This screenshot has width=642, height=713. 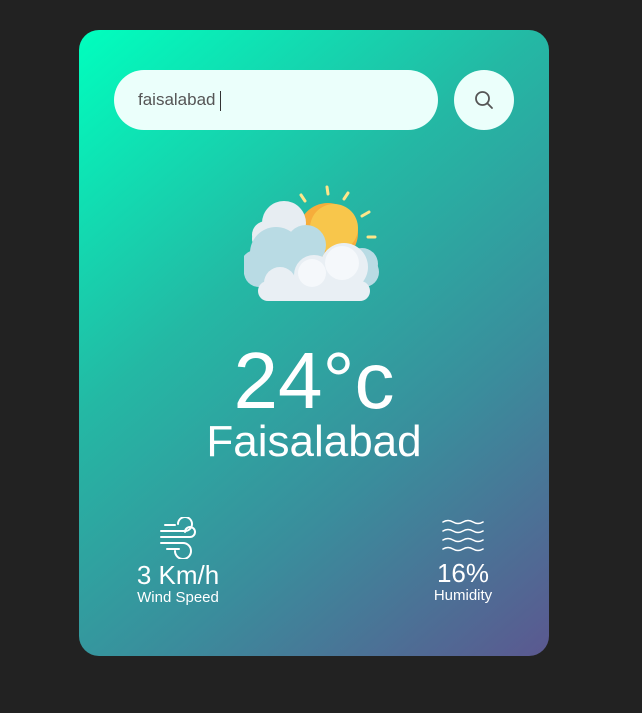 I want to click on humidity-value: 16%, so click(x=463, y=573).